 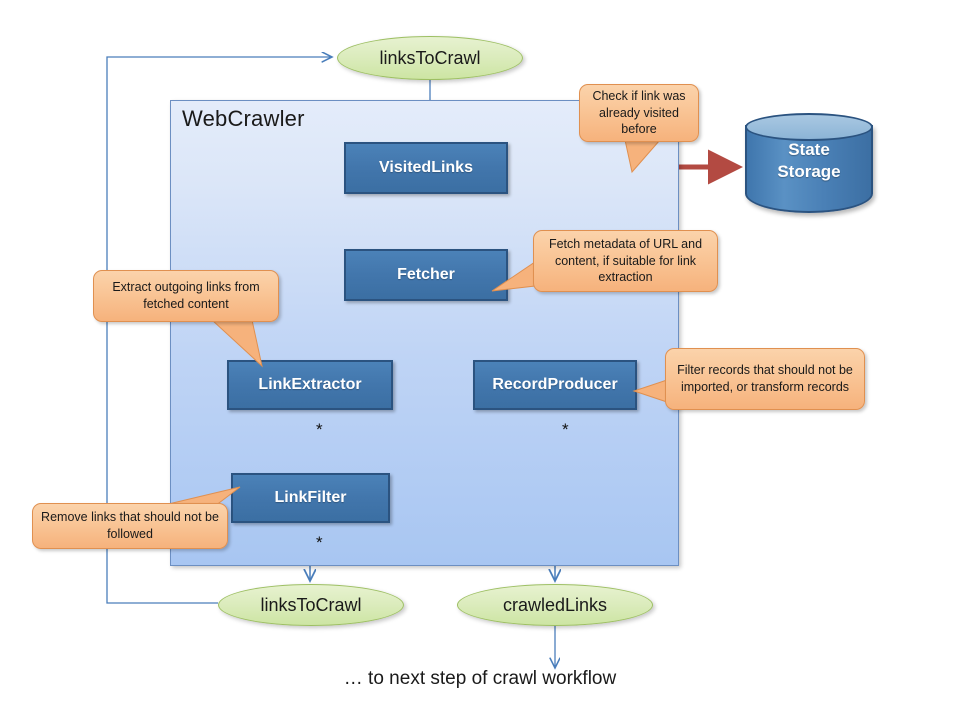 What do you see at coordinates (513, 276) in the screenshot?
I see `leader-fetch-metadata` at bounding box center [513, 276].